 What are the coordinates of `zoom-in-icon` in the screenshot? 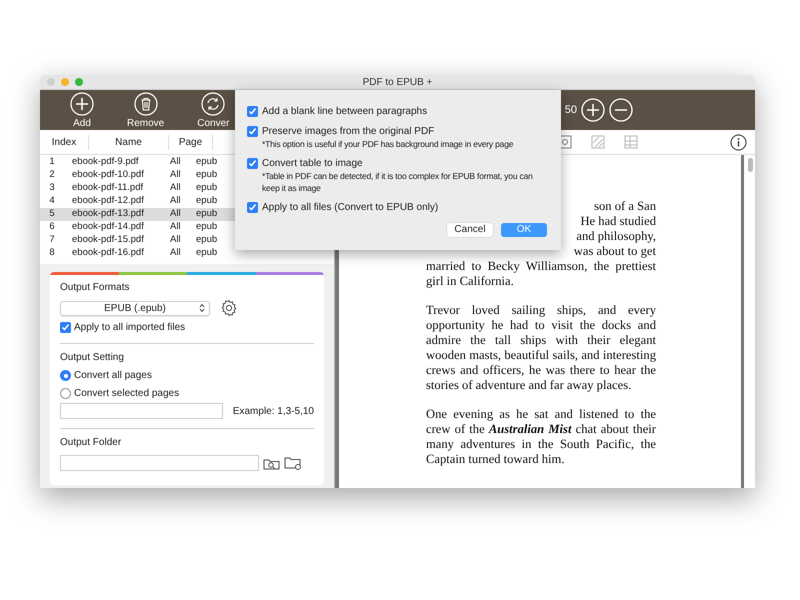 It's located at (593, 110).